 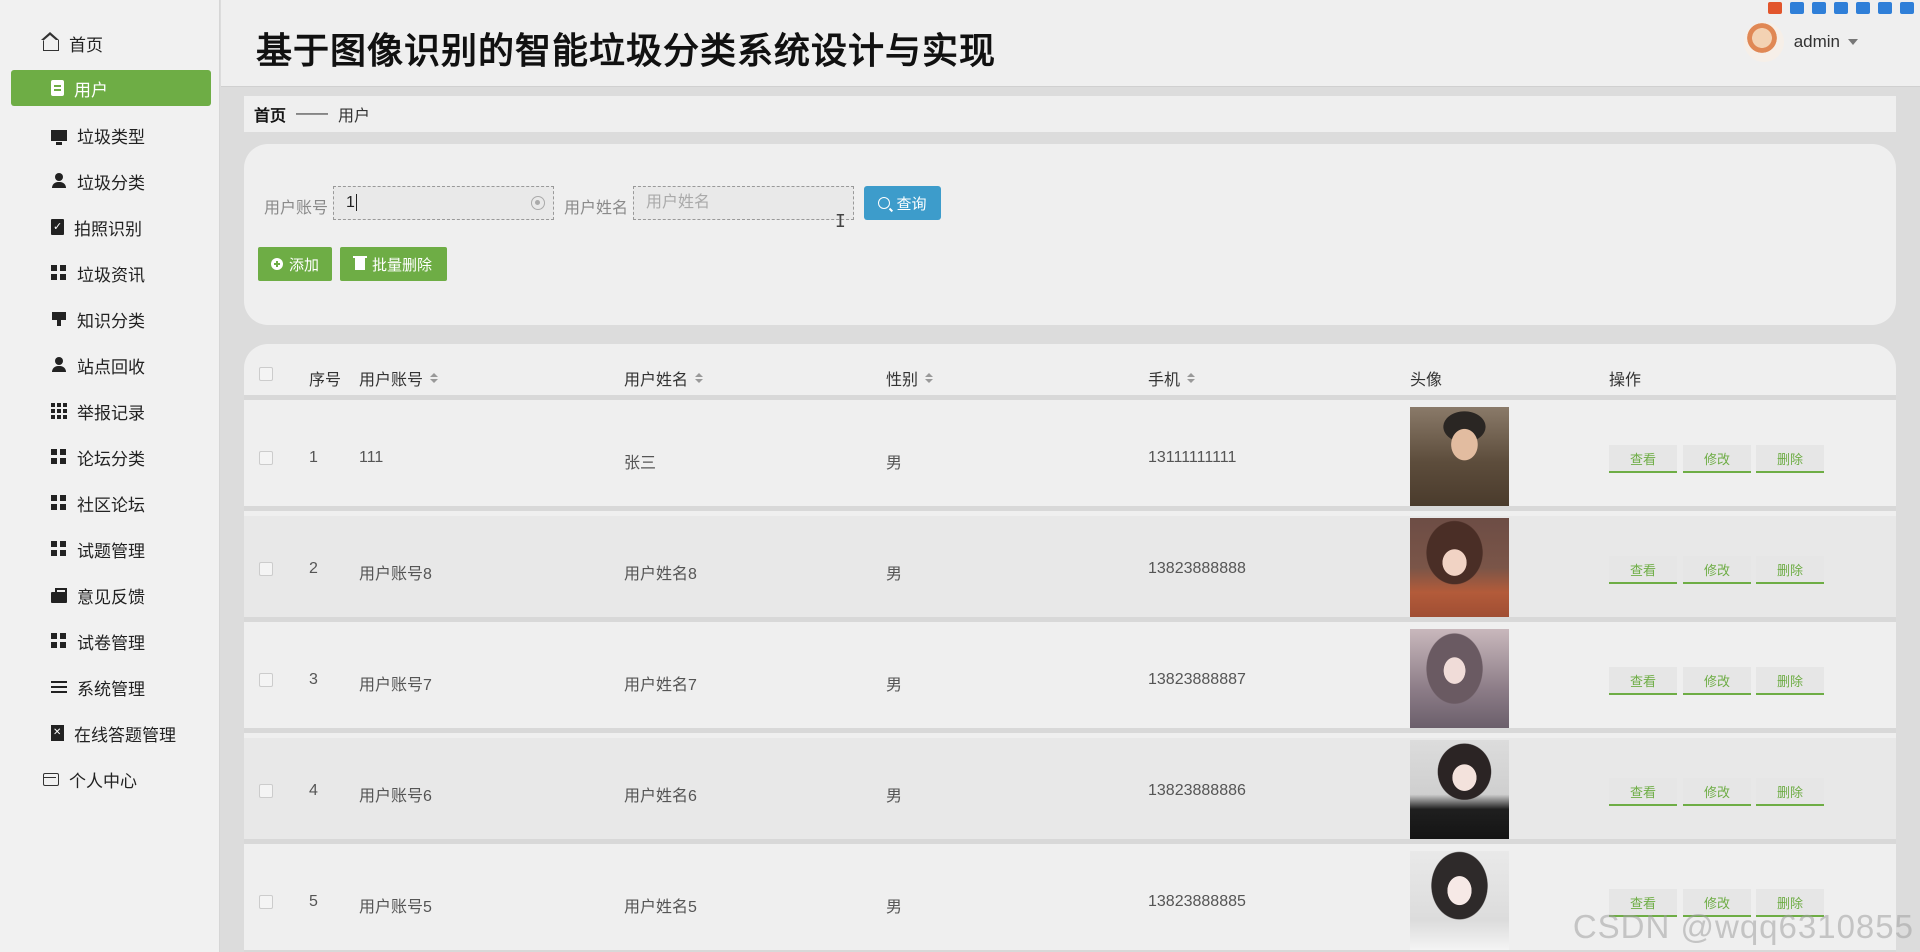 I want to click on sidebar-item-community-forum: 社区论坛, so click(x=111, y=503).